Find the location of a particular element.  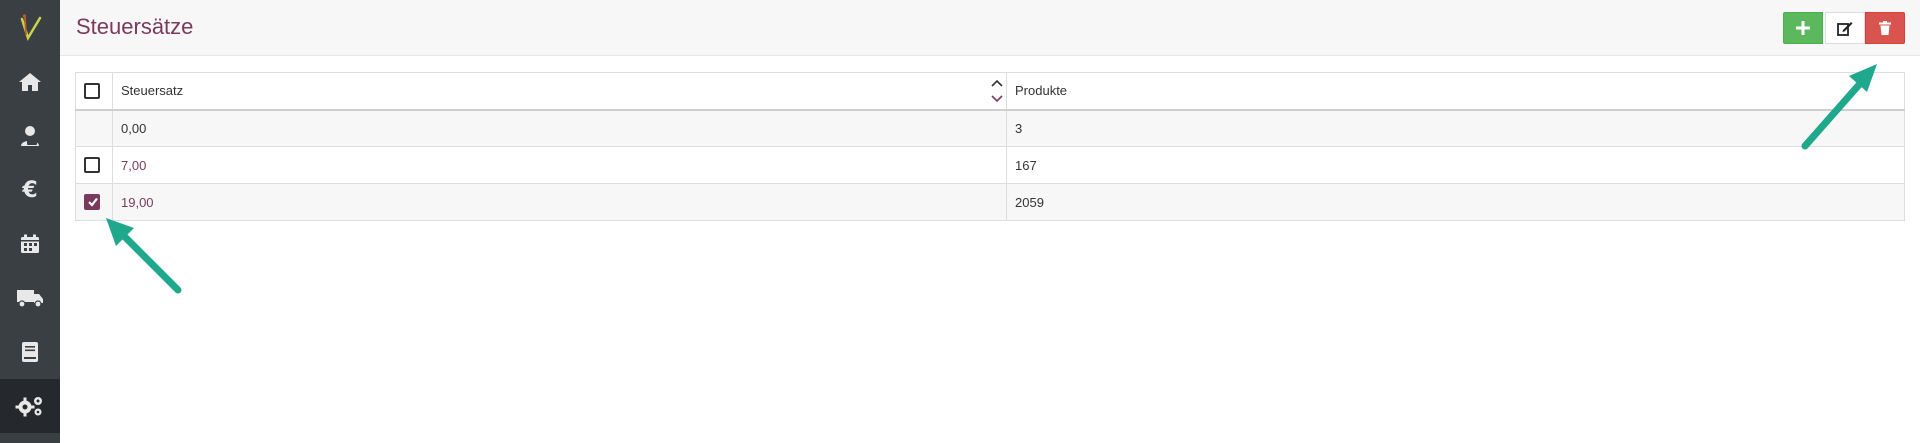

table-row: 7,00 167 is located at coordinates (990, 165).